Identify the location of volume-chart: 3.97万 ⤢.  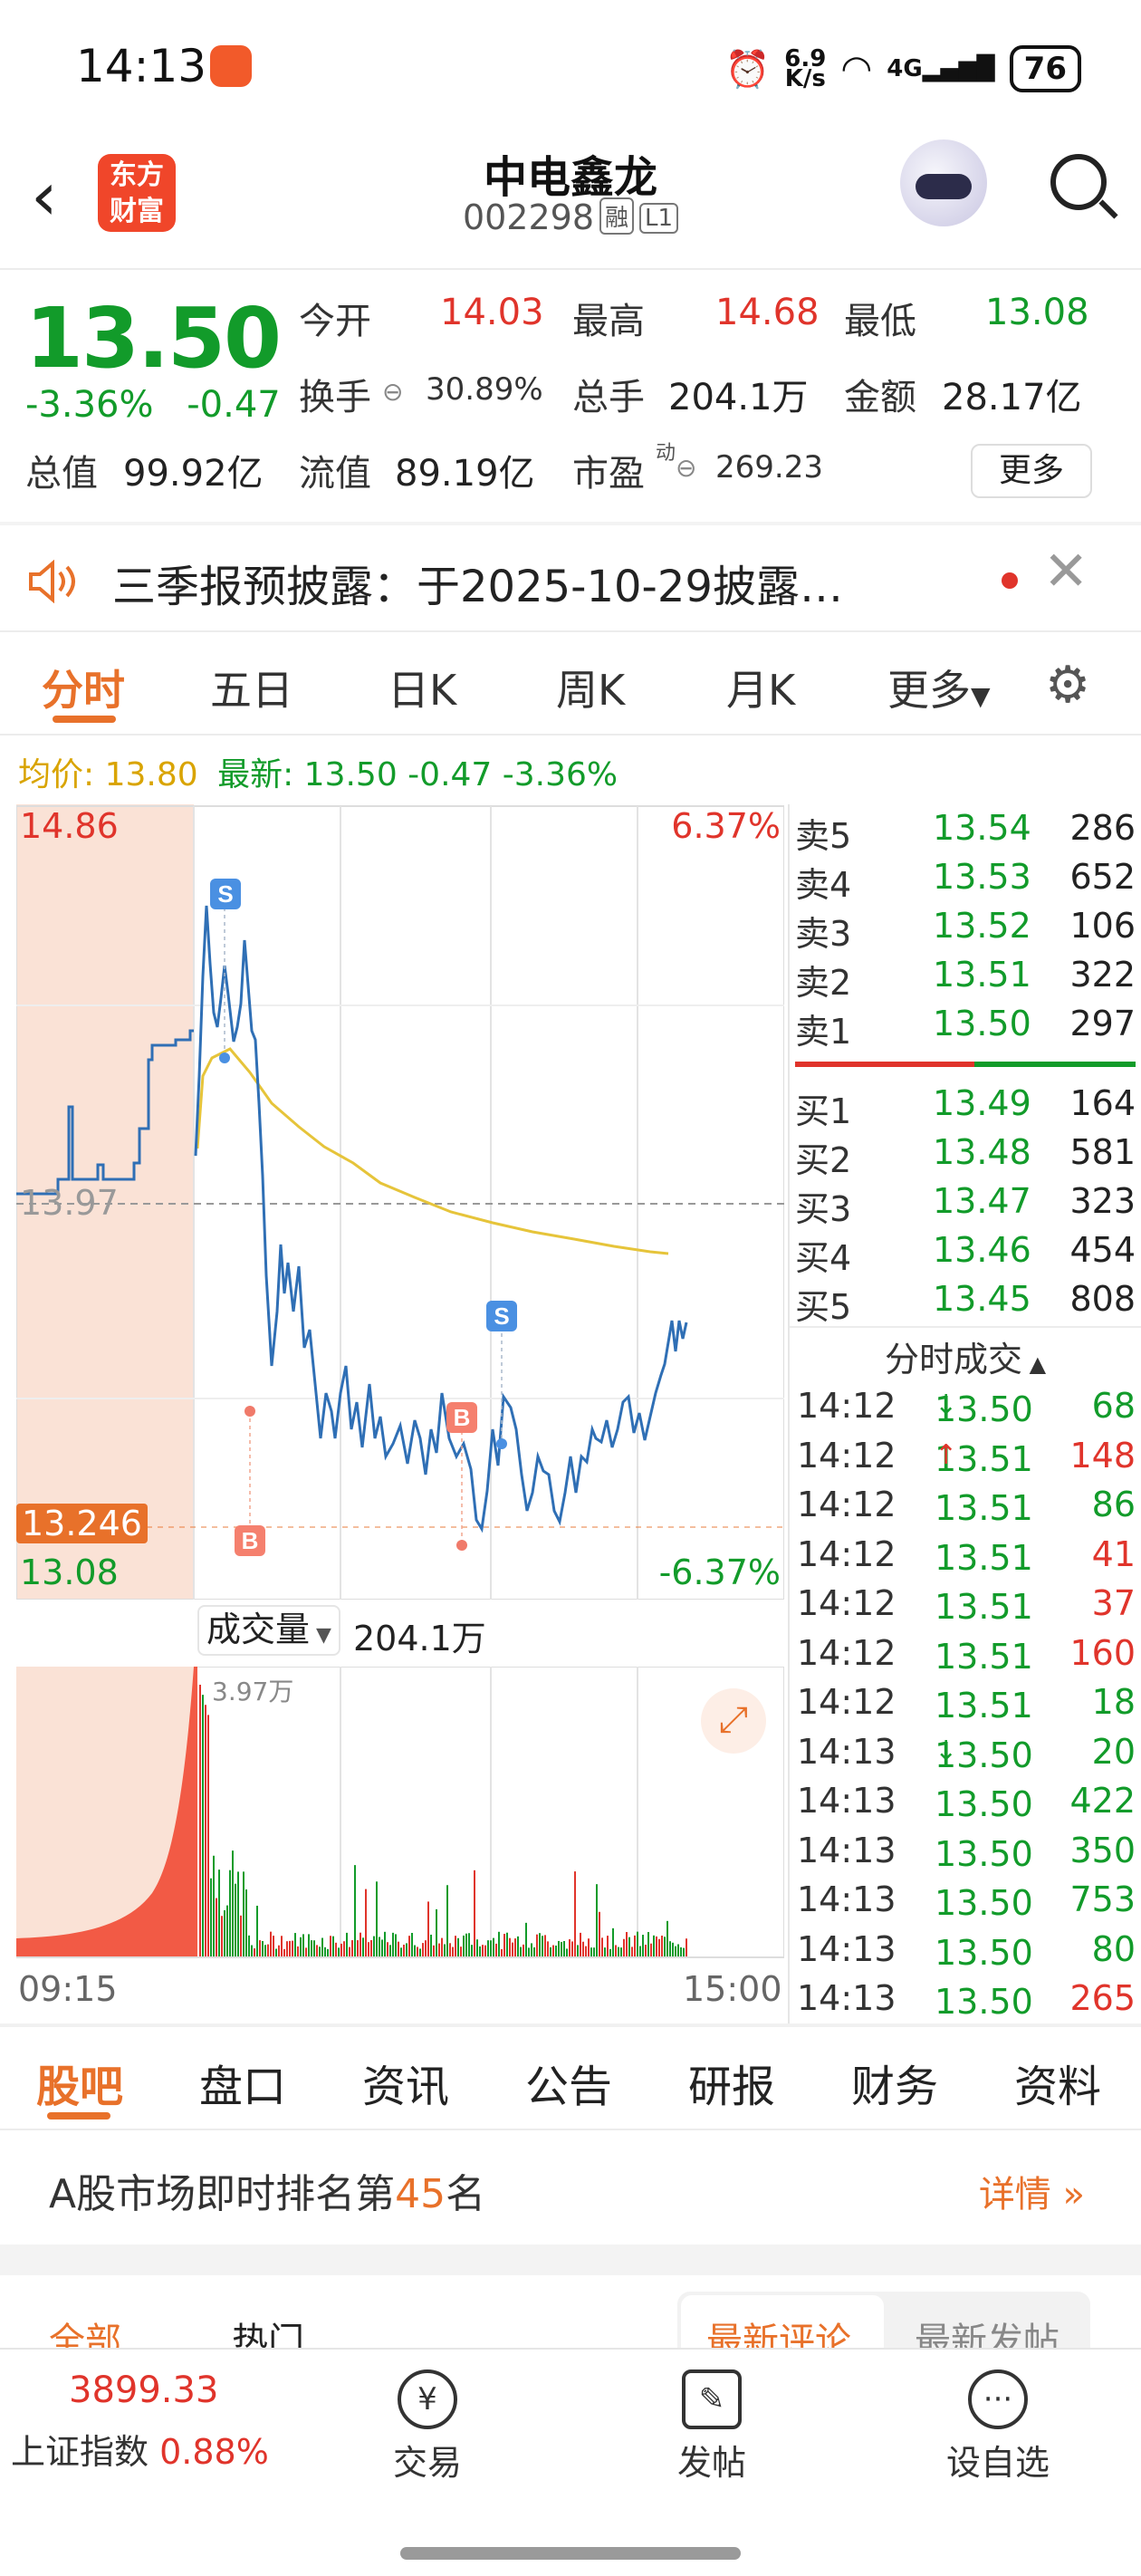
(400, 1812).